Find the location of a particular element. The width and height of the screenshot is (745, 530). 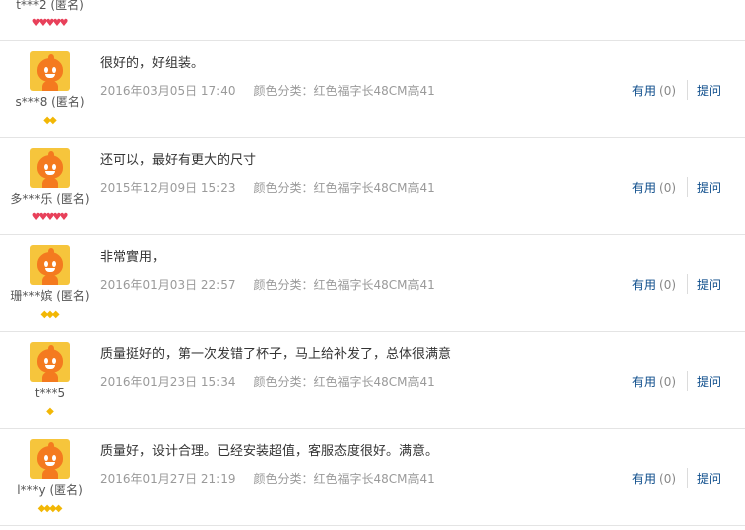

reviewer: 珊***嫔 (匿名) ◆◆◆ is located at coordinates (50, 282).